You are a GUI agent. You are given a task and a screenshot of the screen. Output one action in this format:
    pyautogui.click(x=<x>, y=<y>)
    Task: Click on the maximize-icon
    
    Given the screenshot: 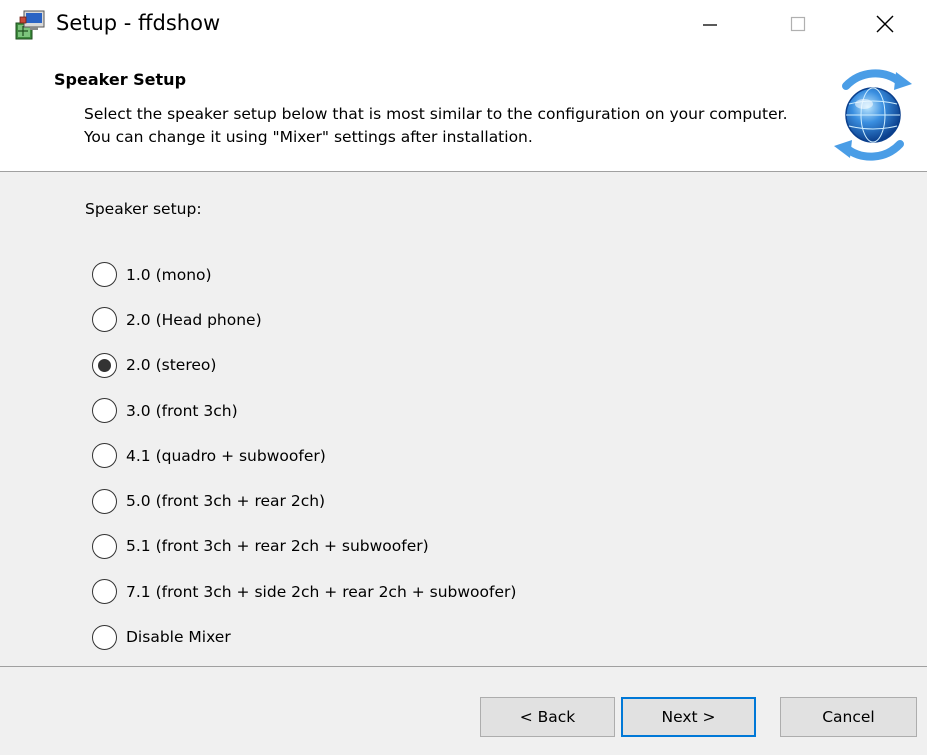 What is the action you would take?
    pyautogui.click(x=798, y=24)
    